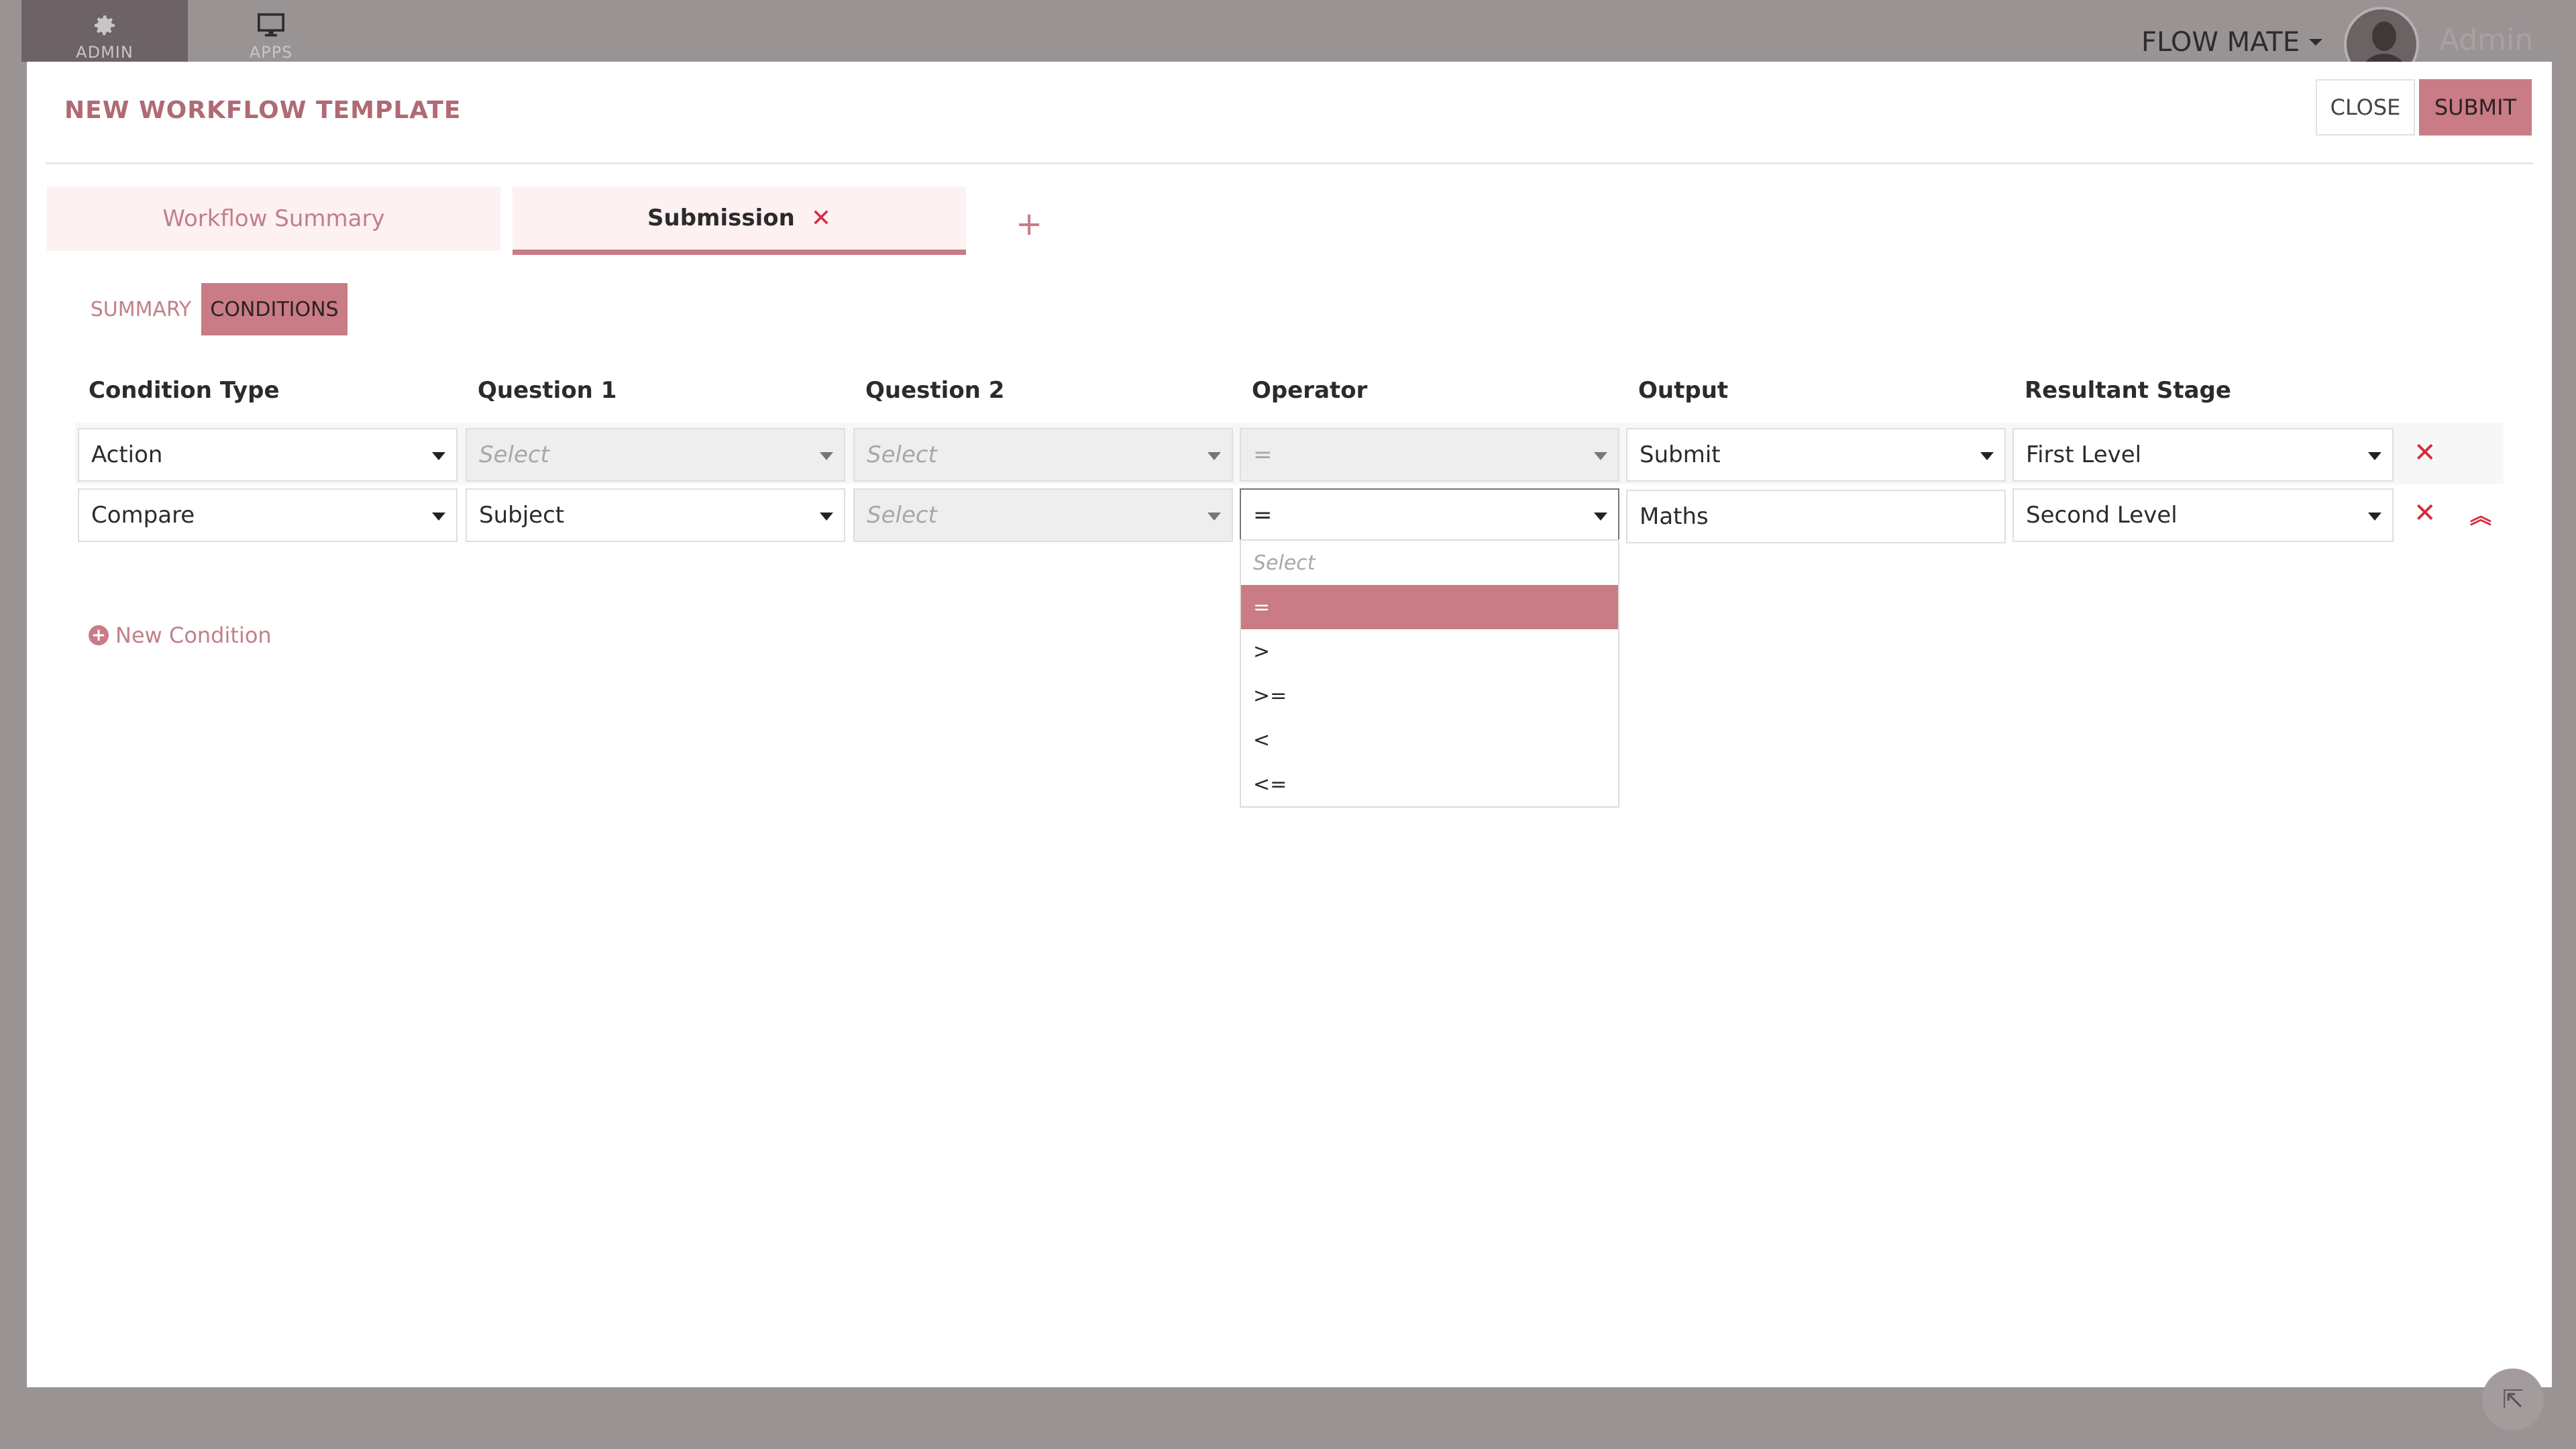 This screenshot has width=2576, height=1449. Describe the element at coordinates (1680, 454) in the screenshot. I see `select-value: Submit` at that location.